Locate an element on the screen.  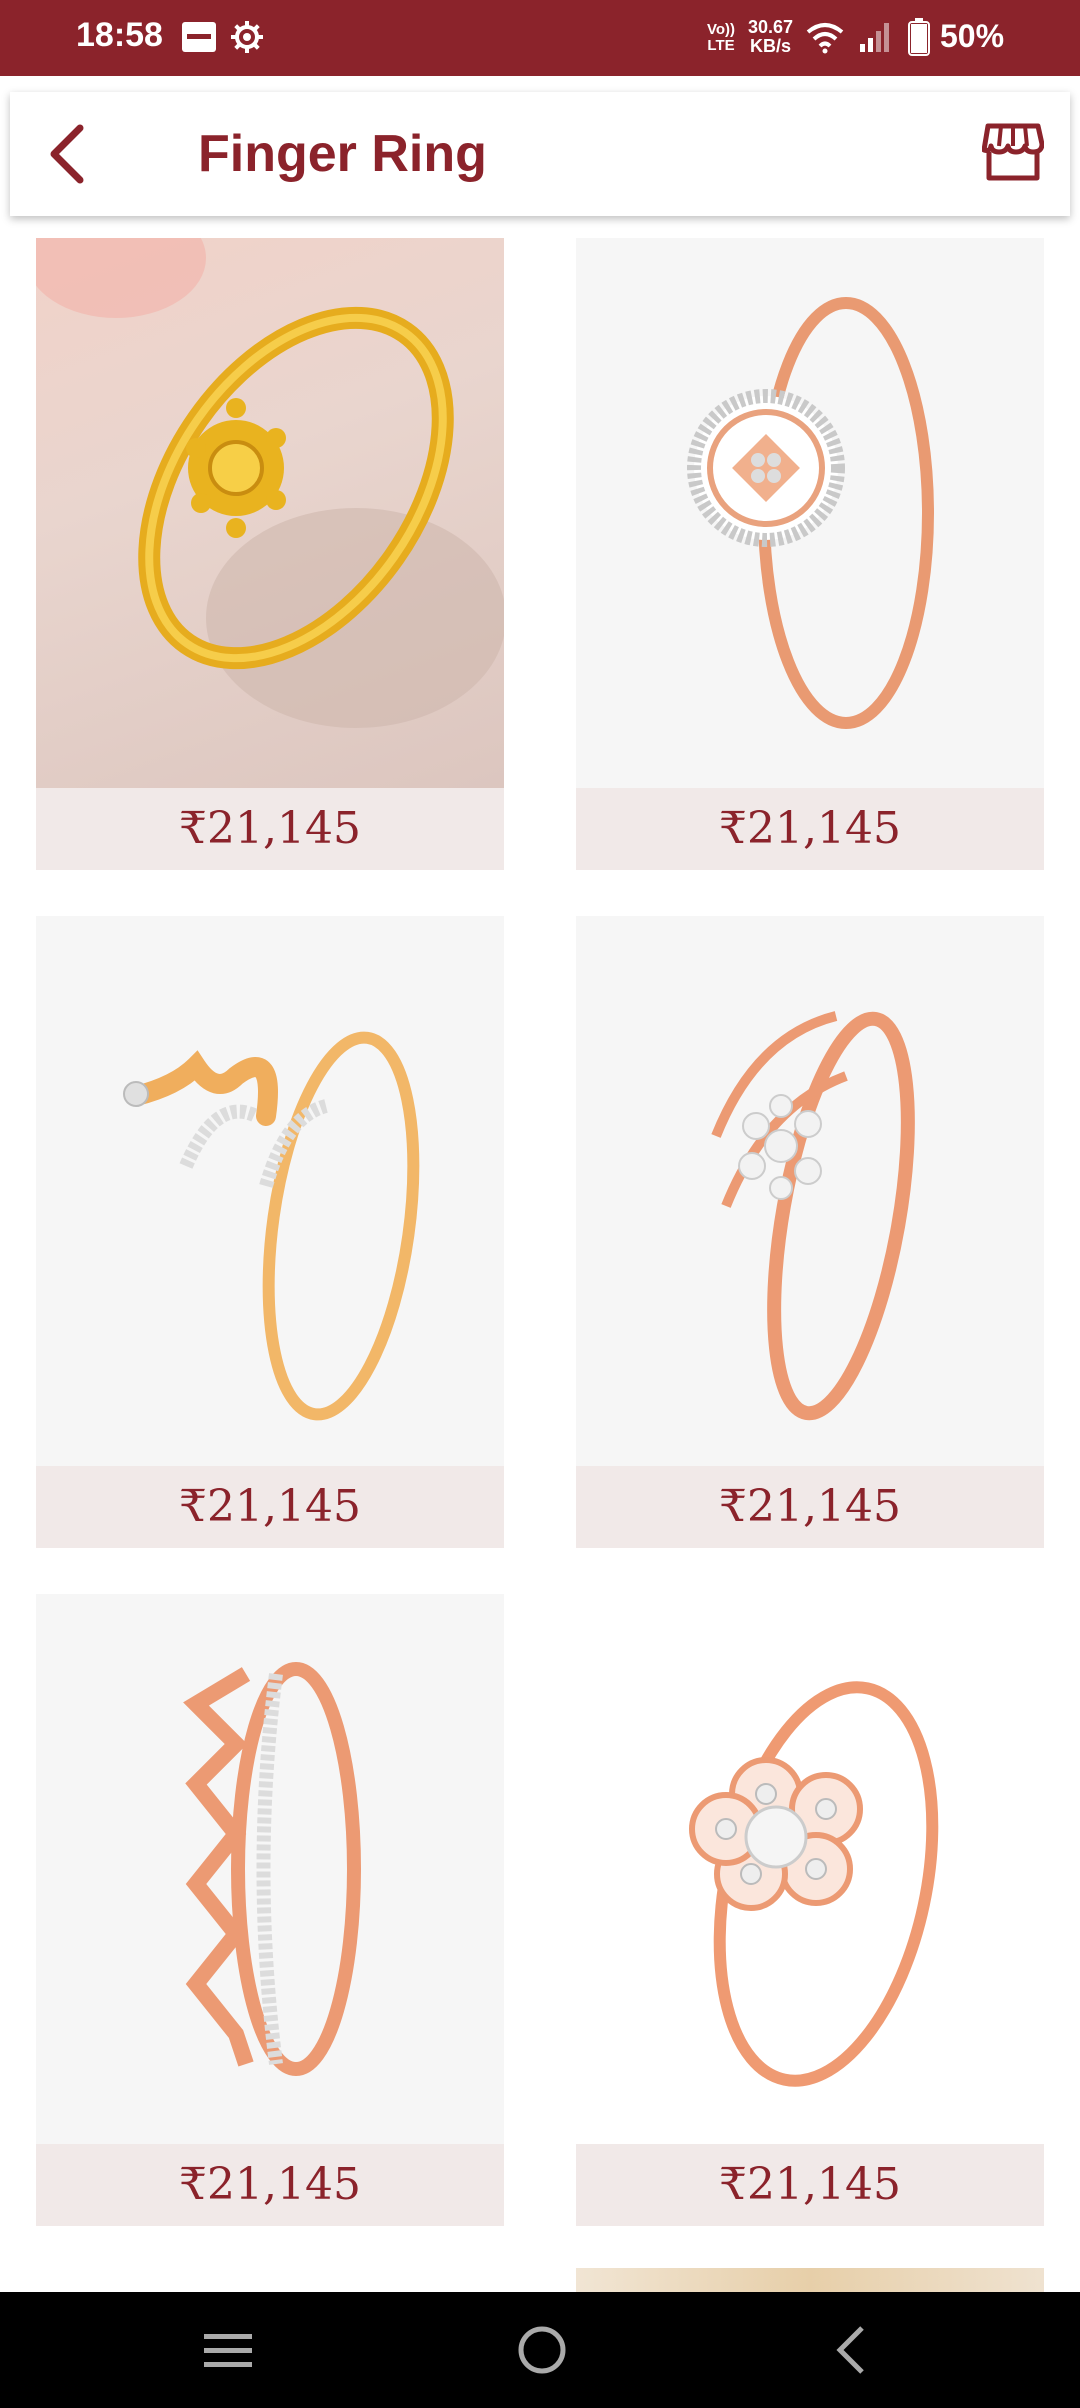
home-icon is located at coordinates (542, 2350).